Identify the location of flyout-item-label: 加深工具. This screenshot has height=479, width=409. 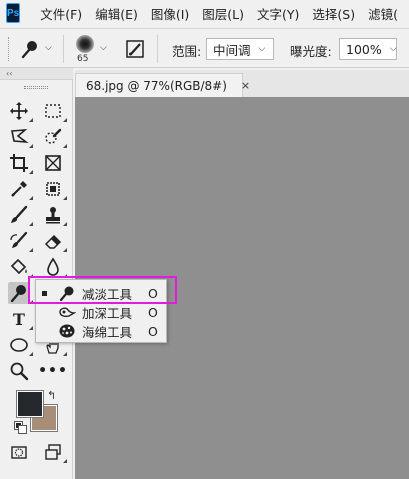
(107, 313).